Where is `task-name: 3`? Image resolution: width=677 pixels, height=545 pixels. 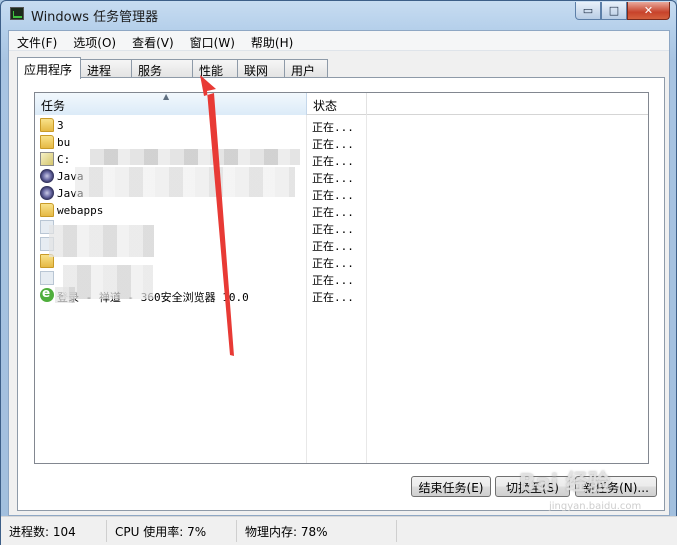
task-name: 3 is located at coordinates (60, 125).